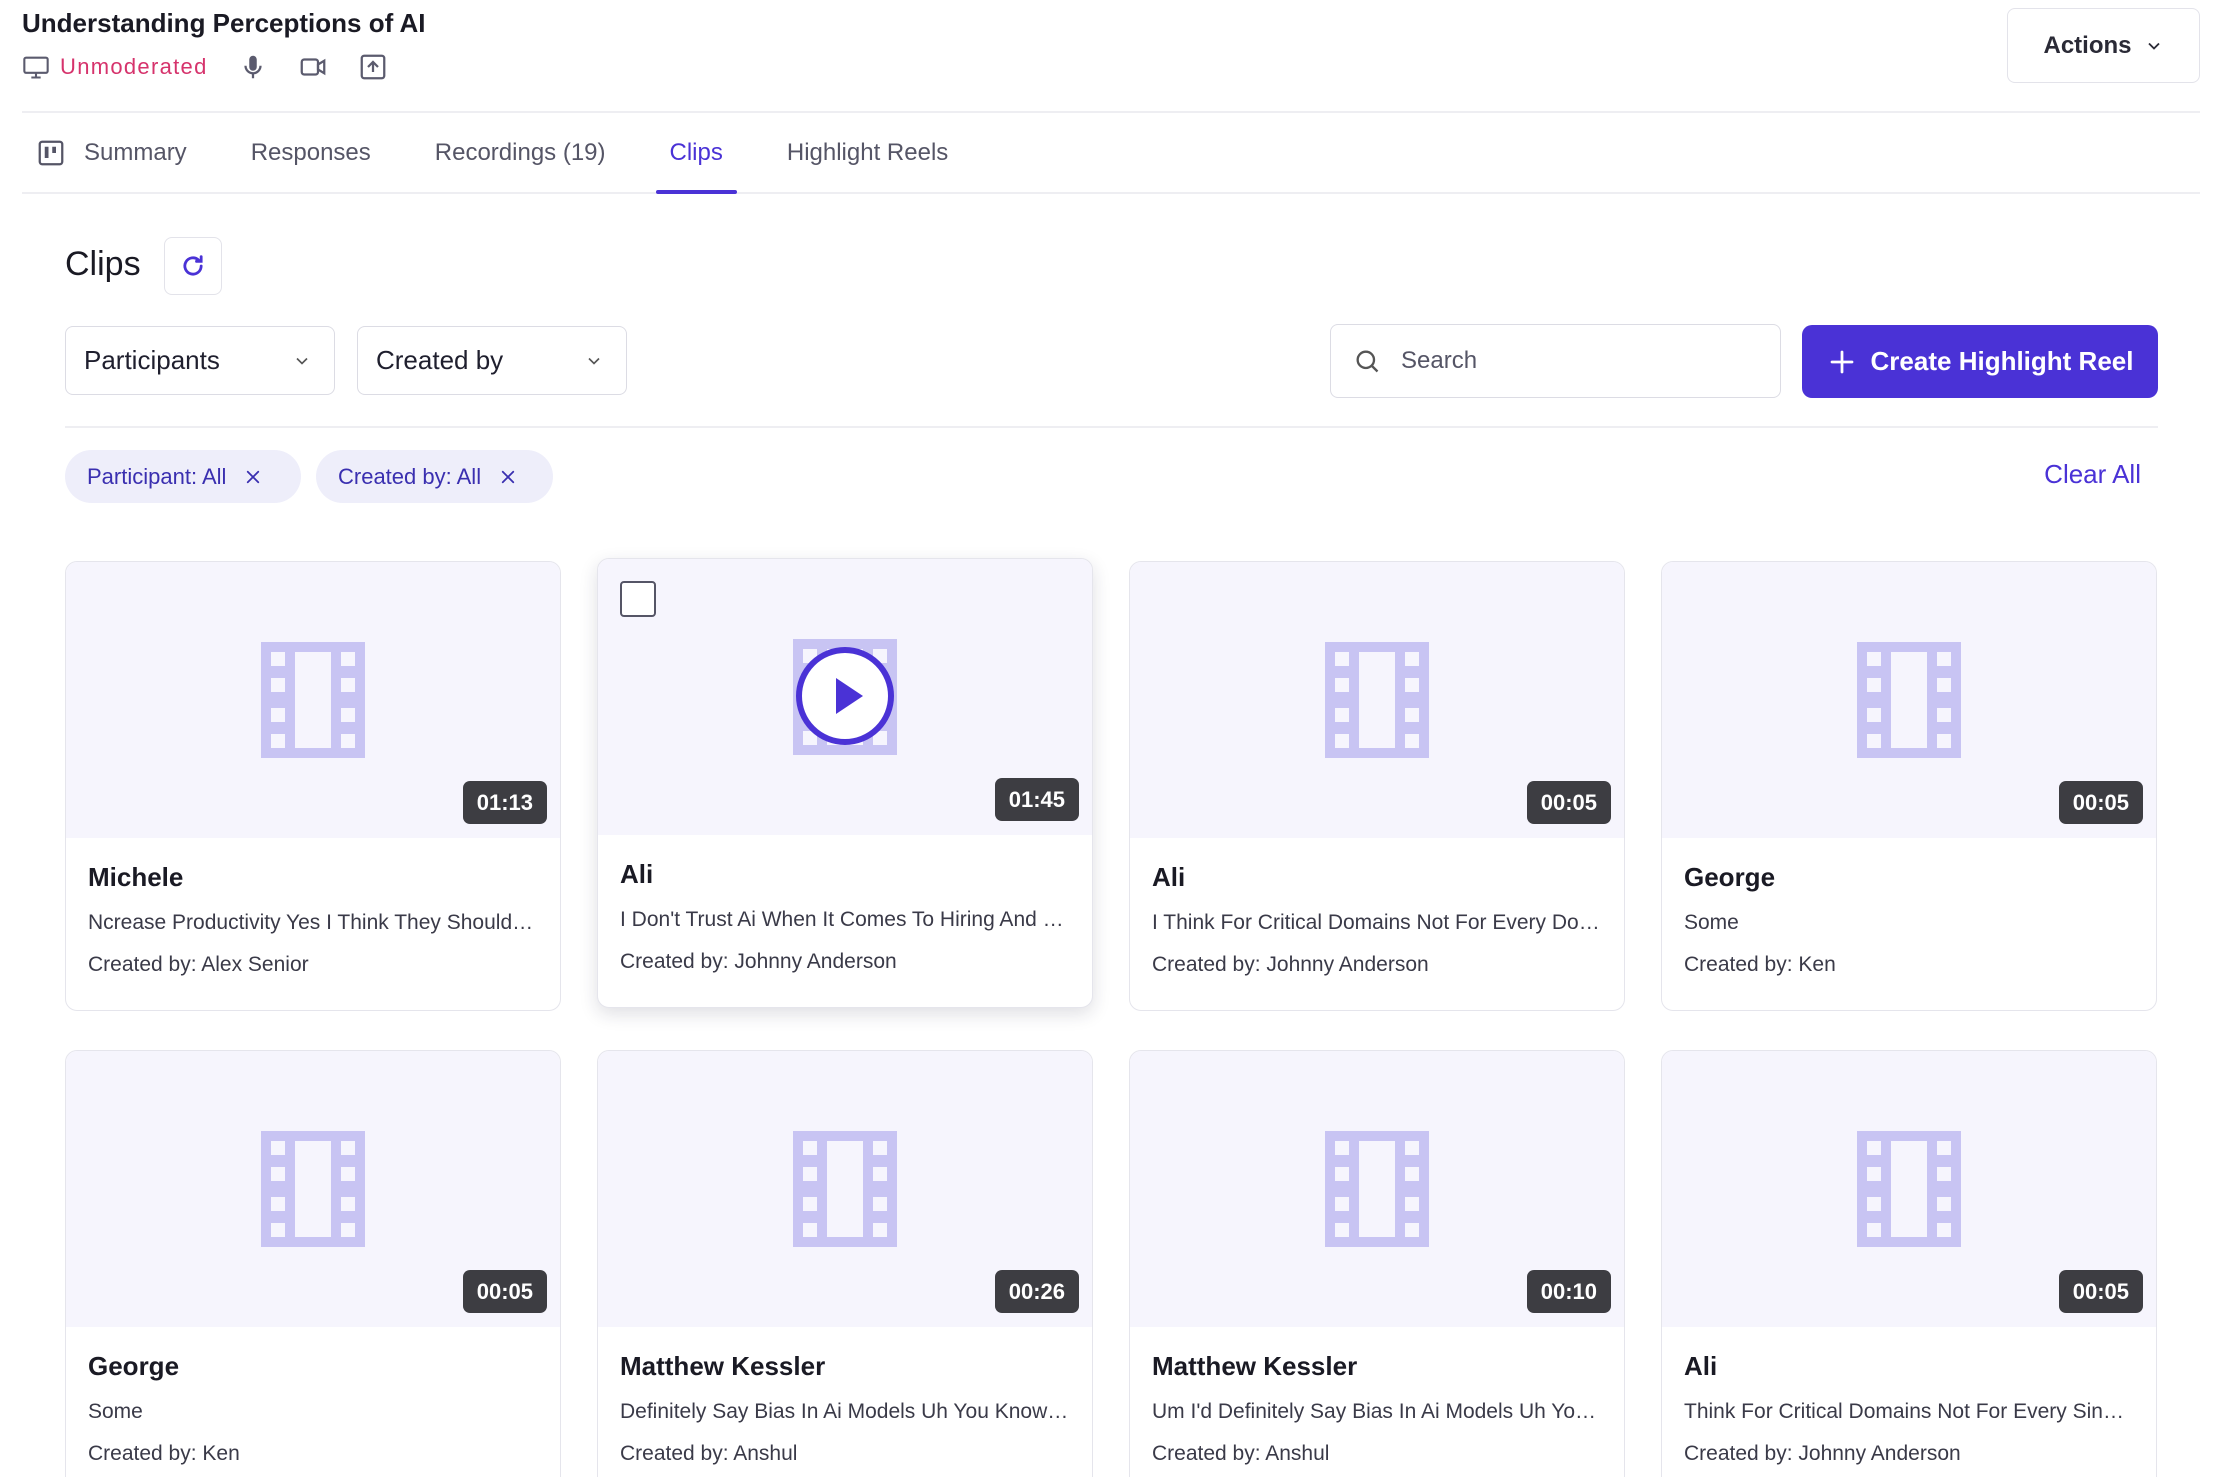 The width and height of the screenshot is (2221, 1477). I want to click on tab-summary: Summary, so click(111, 153).